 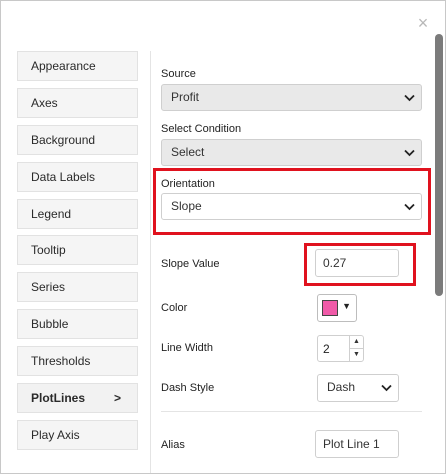 What do you see at coordinates (186, 206) in the screenshot?
I see `orientation-value: Slope` at bounding box center [186, 206].